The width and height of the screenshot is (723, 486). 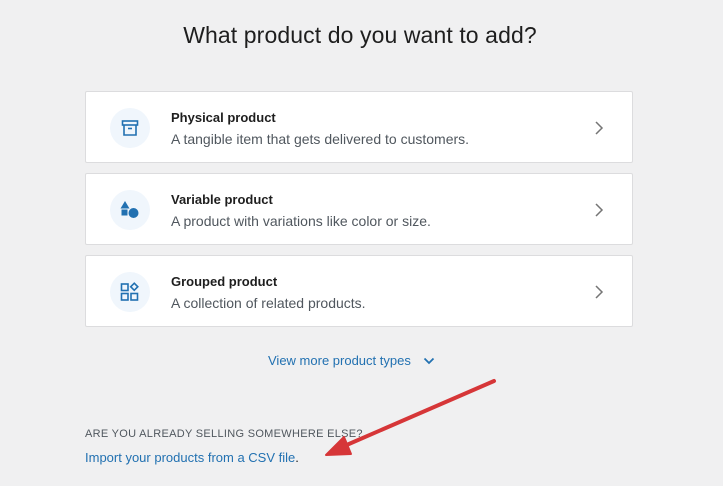 What do you see at coordinates (297, 457) in the screenshot?
I see `import-suffix: .` at bounding box center [297, 457].